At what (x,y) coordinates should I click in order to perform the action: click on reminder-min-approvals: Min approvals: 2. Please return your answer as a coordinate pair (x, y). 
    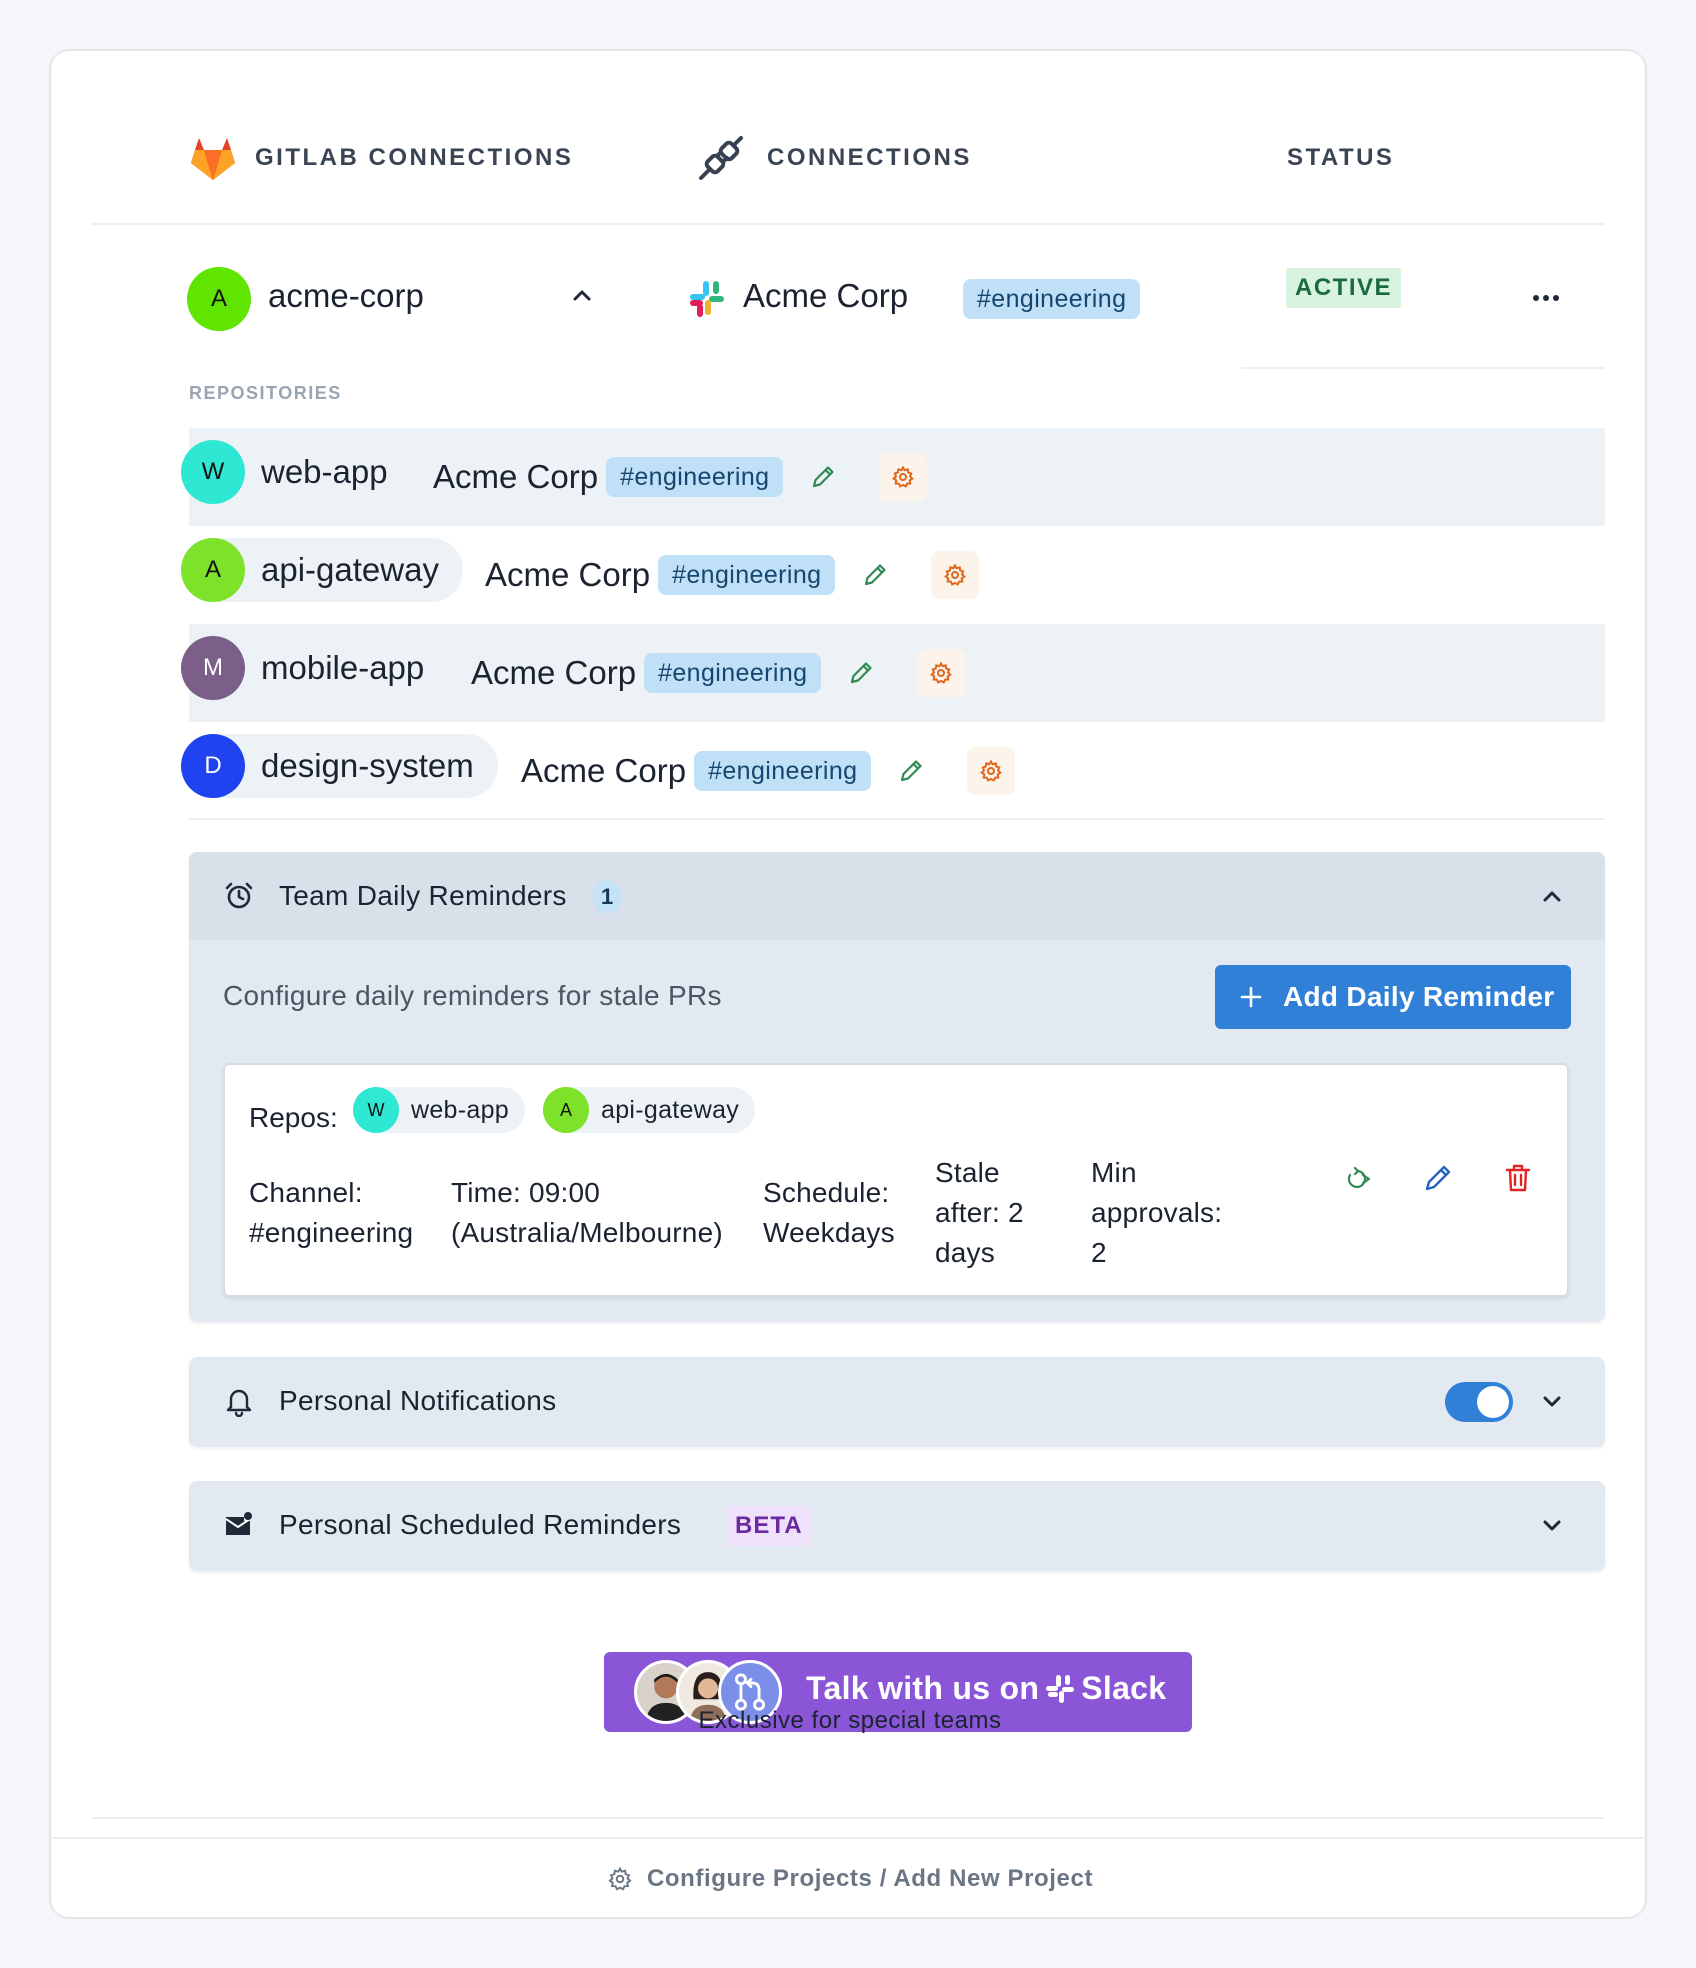
    Looking at the image, I should click on (1156, 1213).